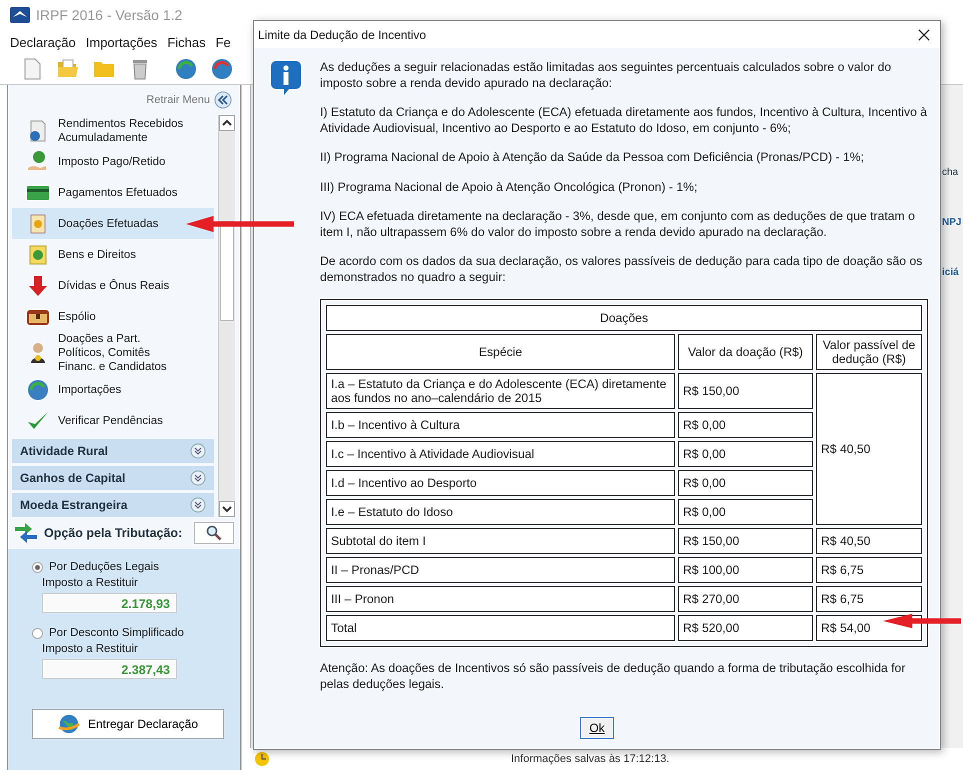 This screenshot has width=963, height=770. Describe the element at coordinates (122, 42) in the screenshot. I see `menu-item: Importações` at that location.